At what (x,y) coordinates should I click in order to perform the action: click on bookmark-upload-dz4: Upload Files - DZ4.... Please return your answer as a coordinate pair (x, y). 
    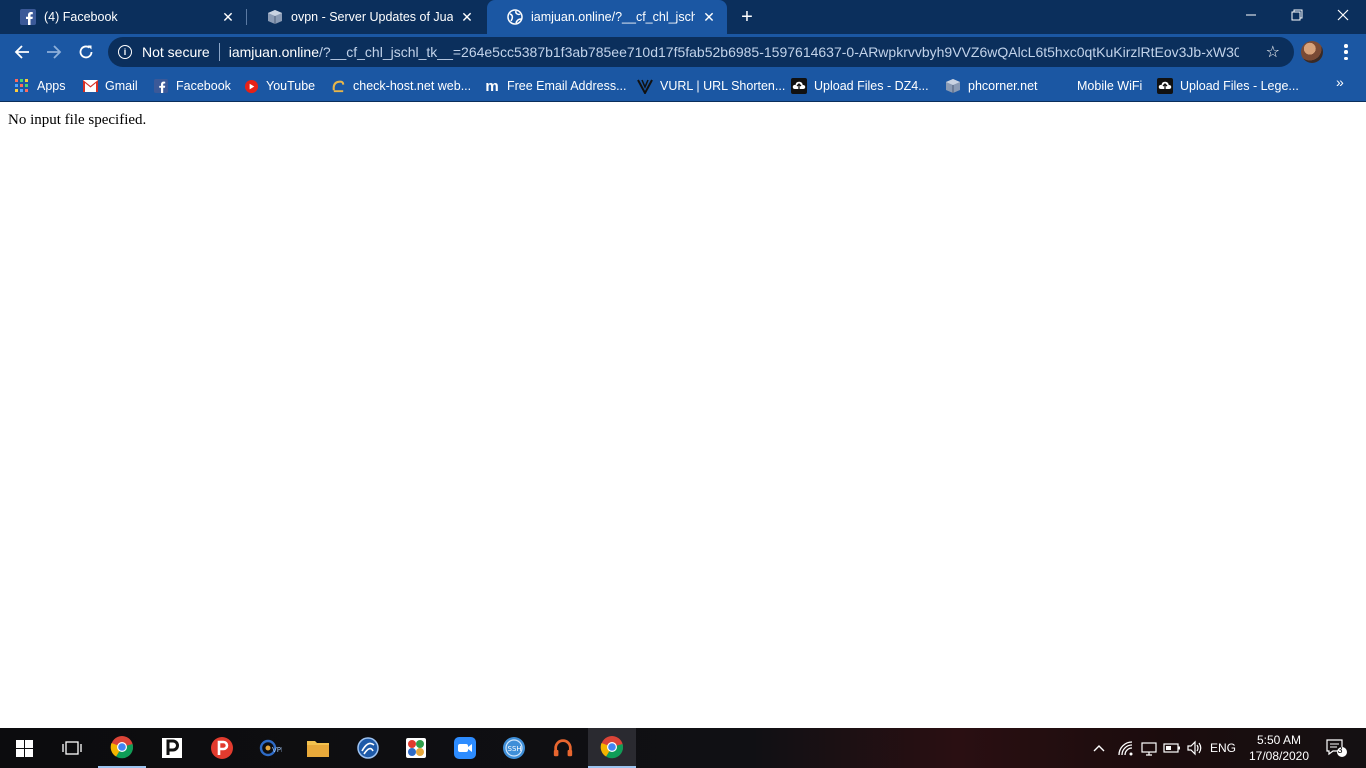
    Looking at the image, I should click on (860, 86).